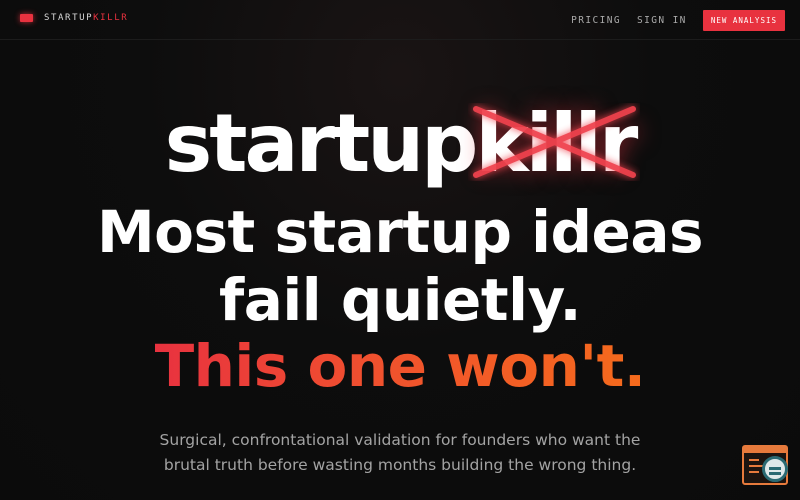 The image size is (800, 500). Describe the element at coordinates (400, 300) in the screenshot. I see `headline-line-2: fail quietly.` at that location.